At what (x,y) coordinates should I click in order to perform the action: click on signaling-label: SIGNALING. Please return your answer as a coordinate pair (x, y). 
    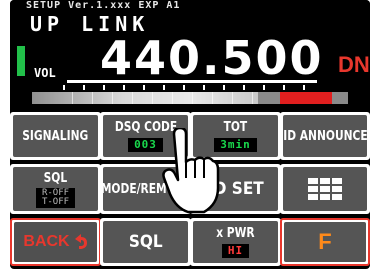
    Looking at the image, I should click on (55, 136).